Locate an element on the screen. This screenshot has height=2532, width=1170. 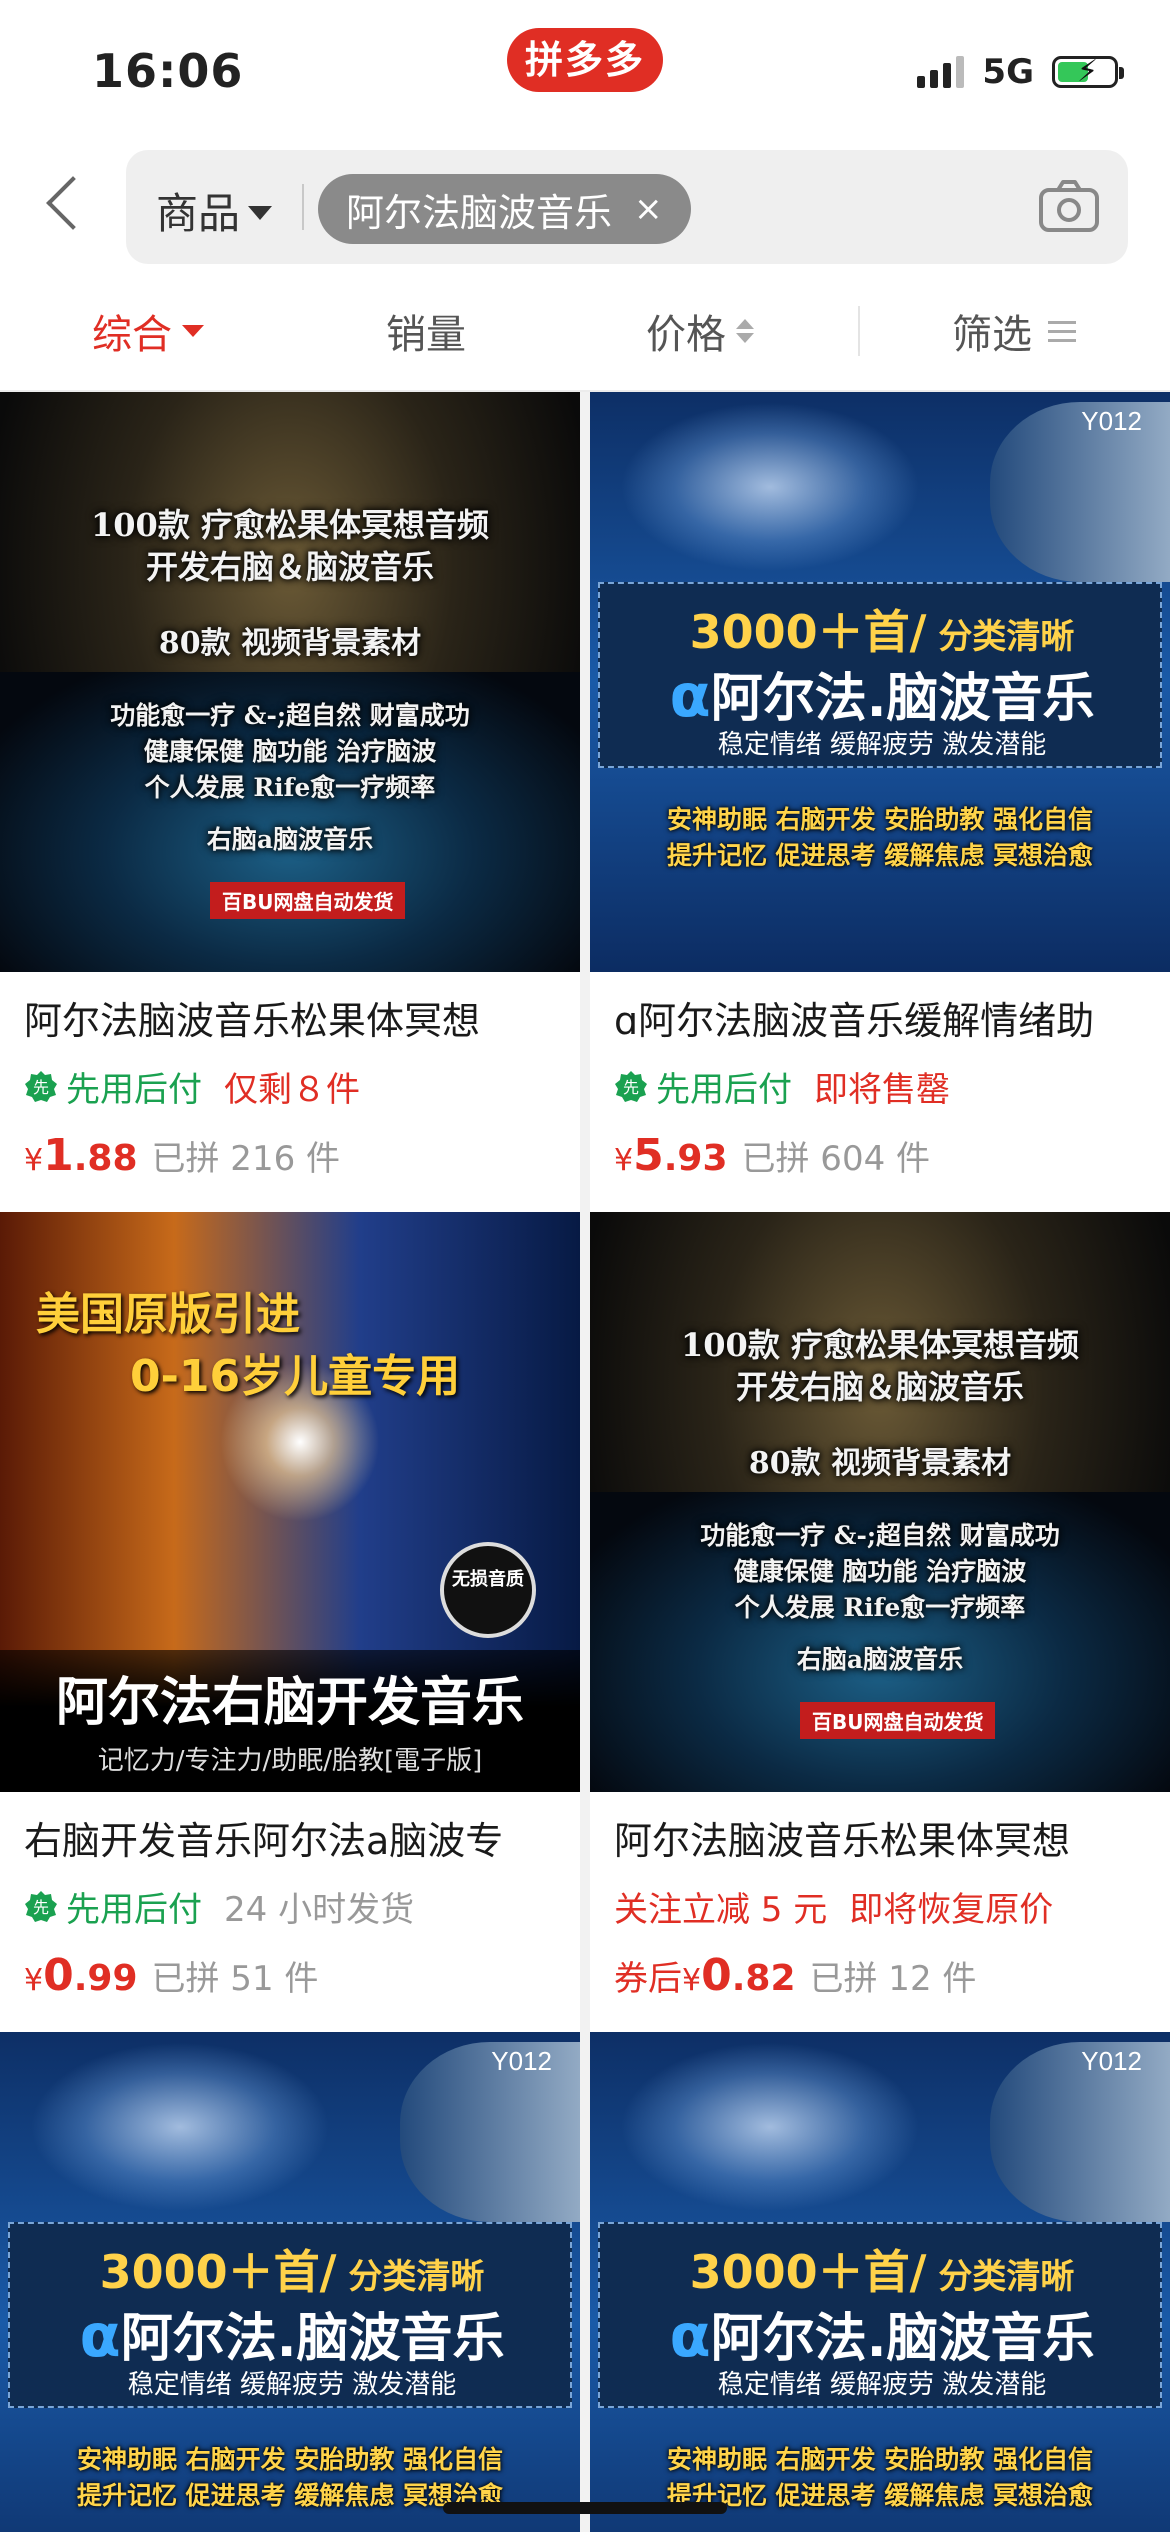
follow-discount-tag: 关注立减 5 元 is located at coordinates (721, 1910).